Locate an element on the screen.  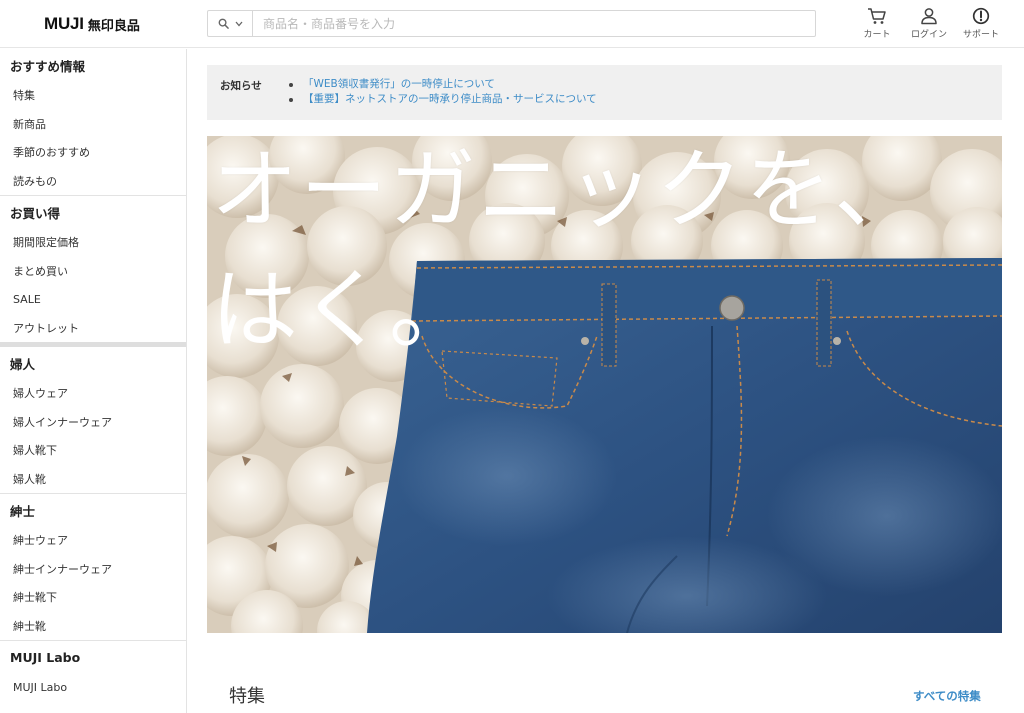
notice-item: 【重要】ネットストアの一時承り停止商品・サービスについて is located at coordinates (443, 99).